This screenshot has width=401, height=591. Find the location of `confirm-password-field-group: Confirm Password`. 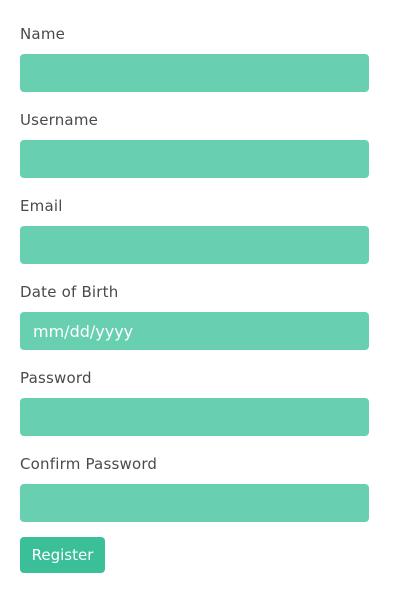

confirm-password-field-group: Confirm Password is located at coordinates (194, 488).